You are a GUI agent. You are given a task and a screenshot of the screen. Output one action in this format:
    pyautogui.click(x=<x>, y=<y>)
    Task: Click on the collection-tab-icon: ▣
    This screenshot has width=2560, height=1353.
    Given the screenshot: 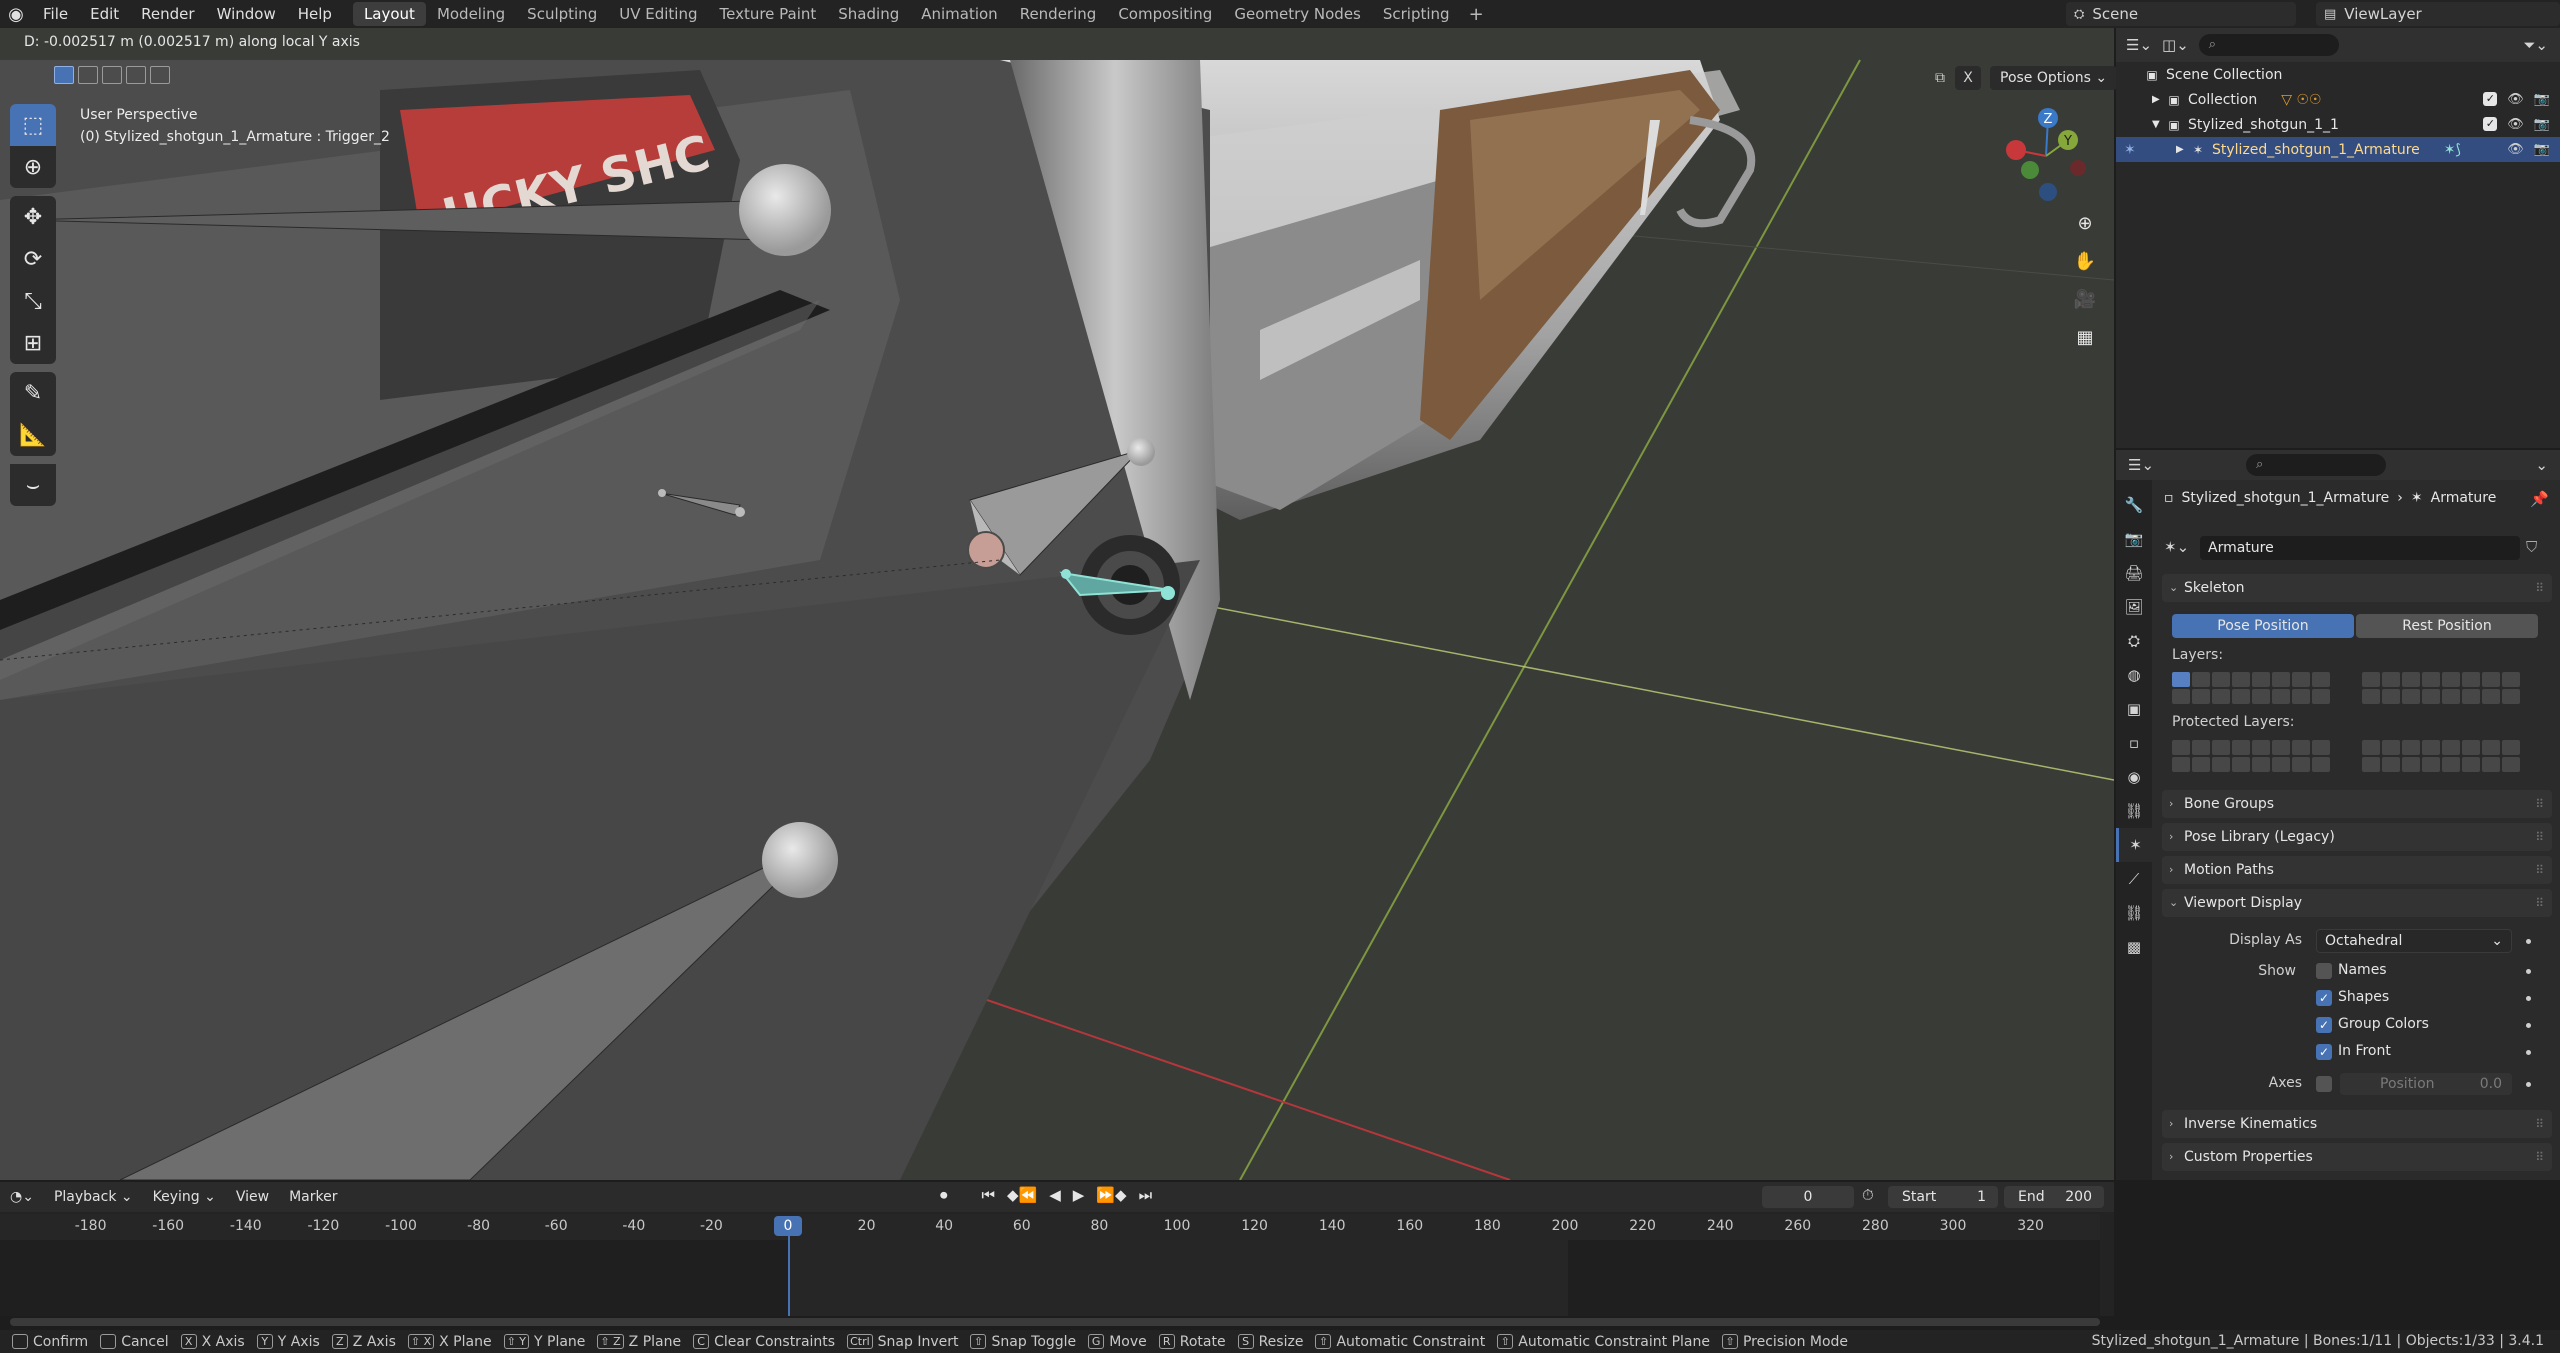 What is the action you would take?
    pyautogui.click(x=2134, y=709)
    